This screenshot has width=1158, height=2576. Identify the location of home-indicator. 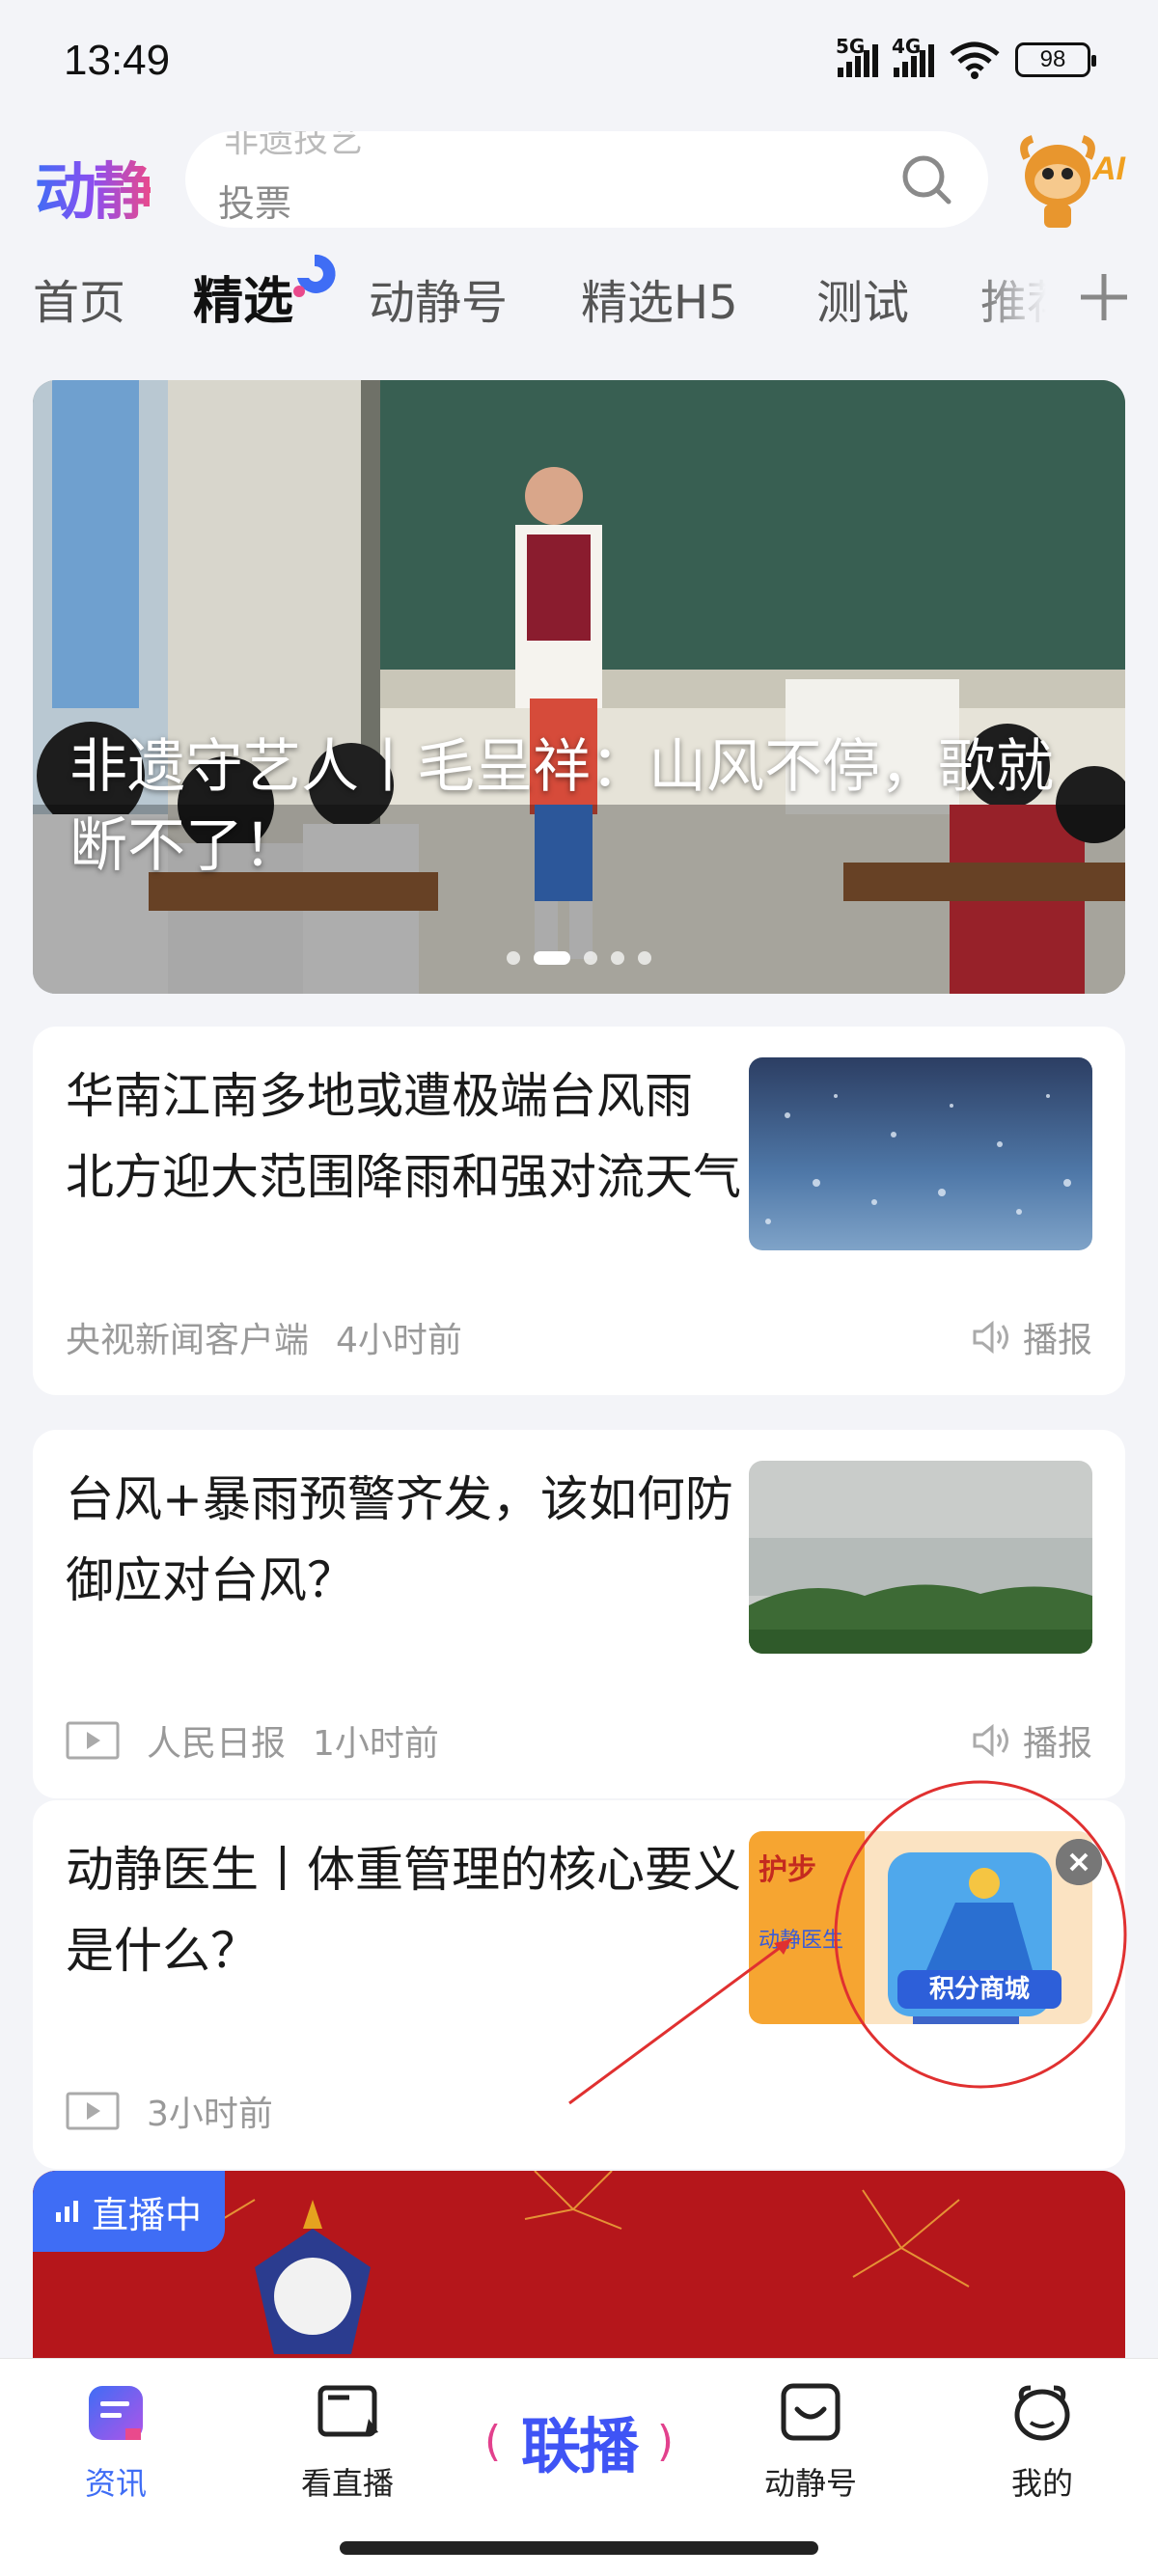
(579, 2548).